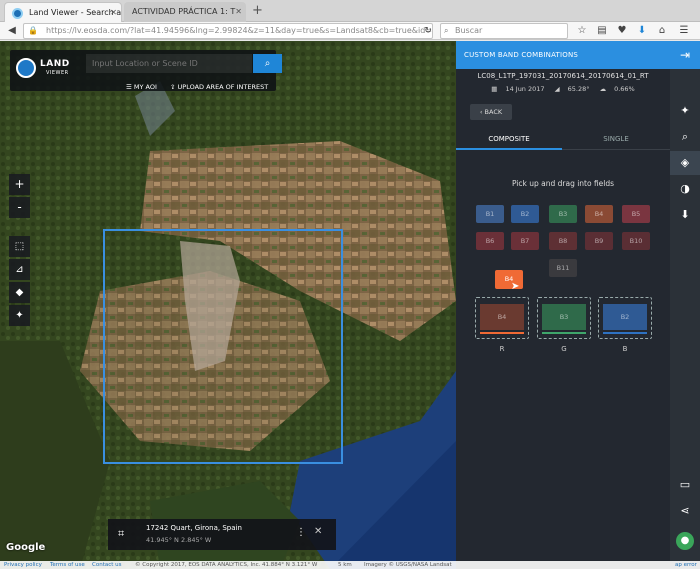  What do you see at coordinates (121, 534) in the screenshot?
I see `crop-icon: ⌗` at bounding box center [121, 534].